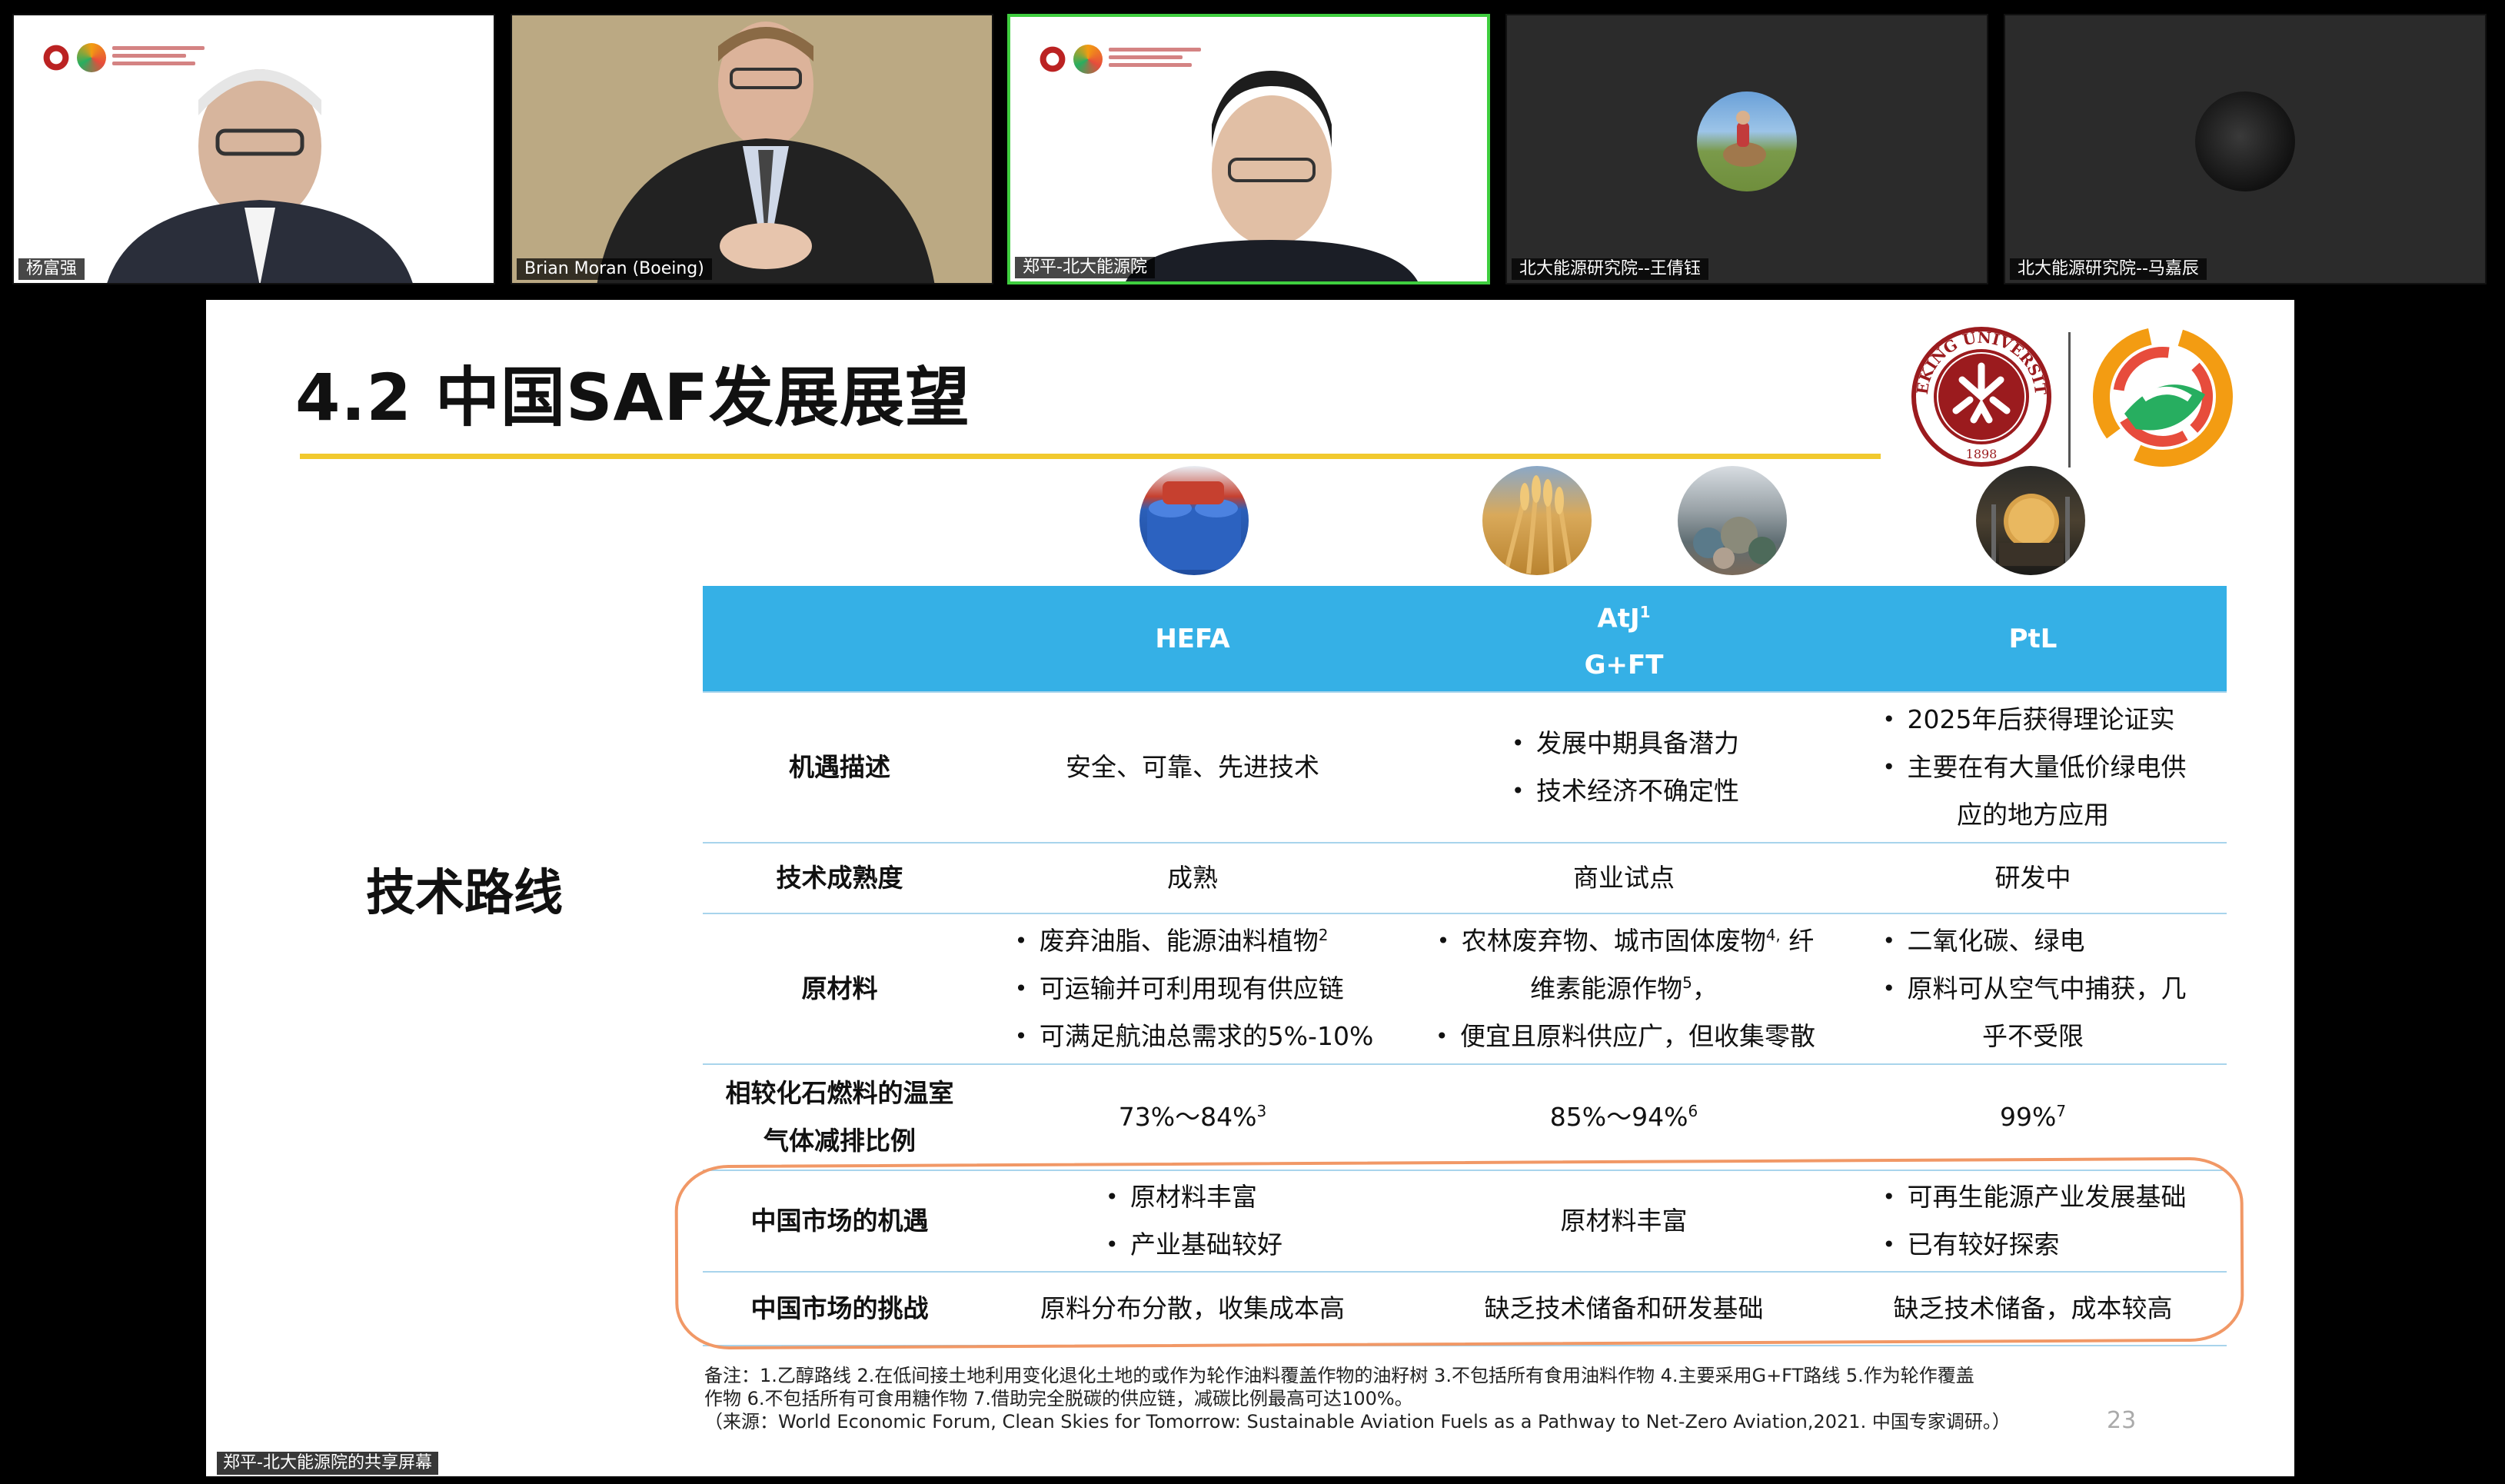  Describe the element at coordinates (839, 1309) in the screenshot. I see `row-label: 中国市场的挑战` at that location.